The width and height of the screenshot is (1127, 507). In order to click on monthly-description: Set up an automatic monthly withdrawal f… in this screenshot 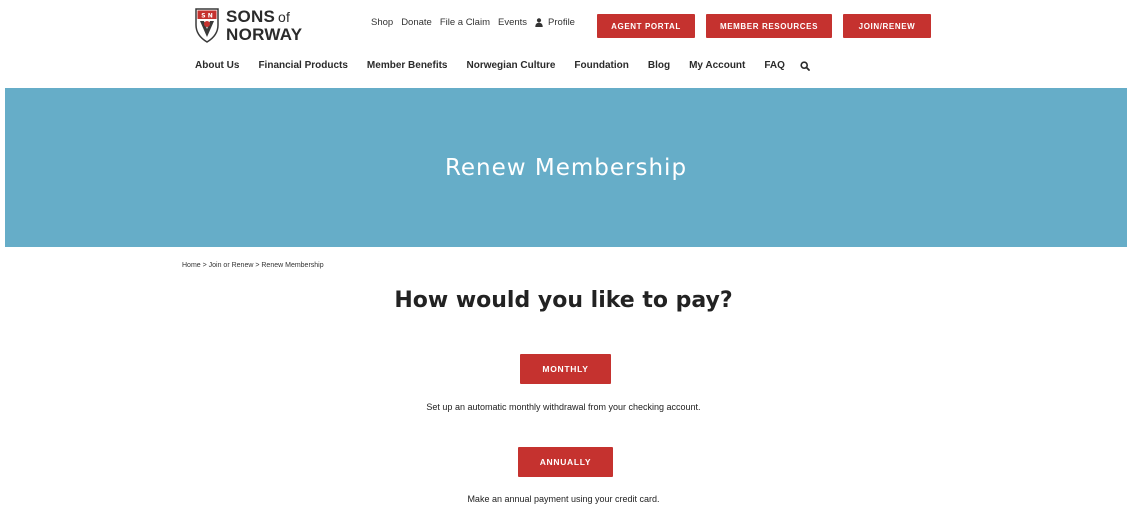, I will do `click(563, 407)`.